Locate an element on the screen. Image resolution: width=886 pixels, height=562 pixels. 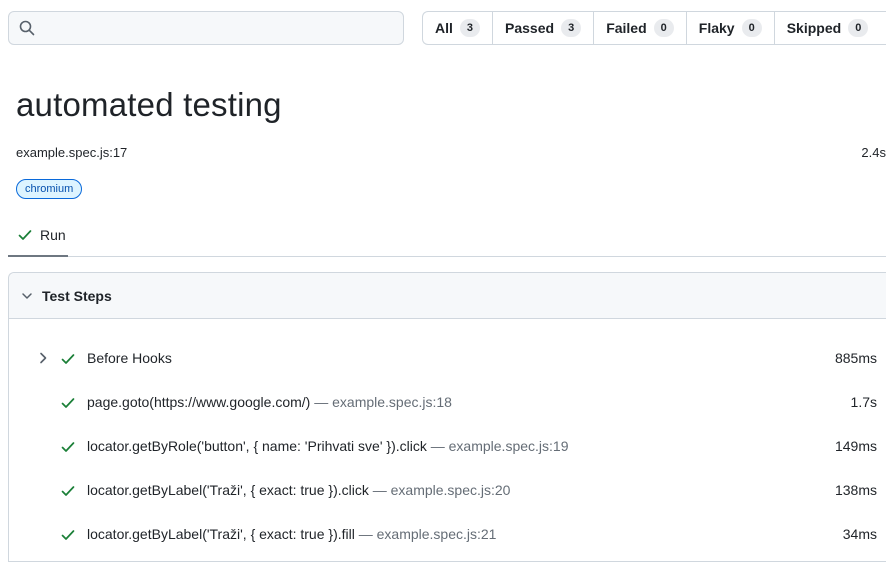
filter-label: Failed is located at coordinates (626, 28).